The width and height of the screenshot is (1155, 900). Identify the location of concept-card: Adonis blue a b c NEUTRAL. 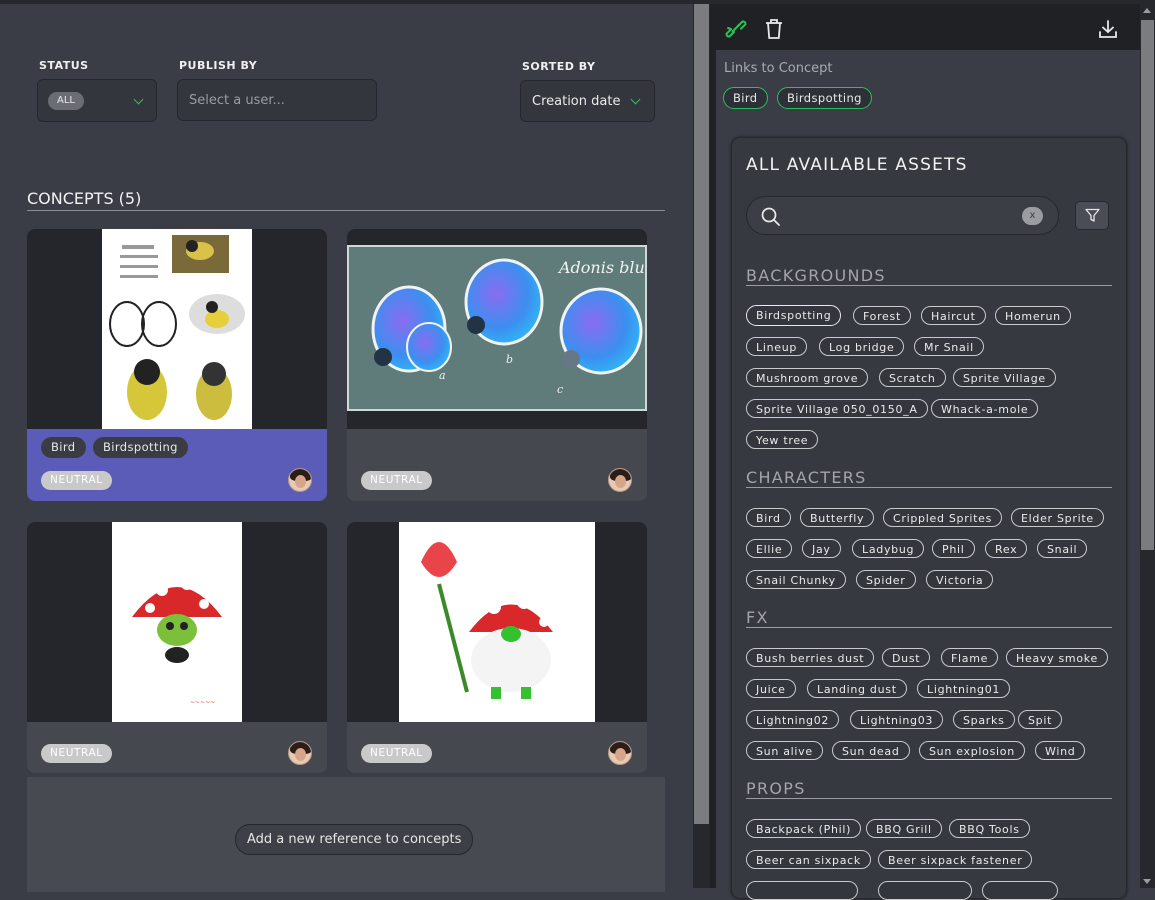
(497, 365).